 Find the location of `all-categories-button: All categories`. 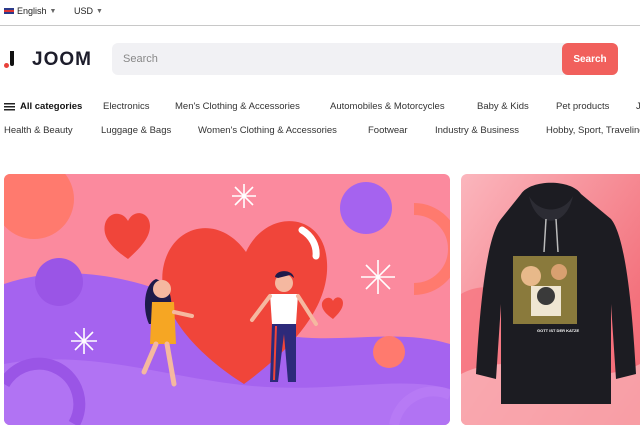

all-categories-button: All categories is located at coordinates (43, 106).